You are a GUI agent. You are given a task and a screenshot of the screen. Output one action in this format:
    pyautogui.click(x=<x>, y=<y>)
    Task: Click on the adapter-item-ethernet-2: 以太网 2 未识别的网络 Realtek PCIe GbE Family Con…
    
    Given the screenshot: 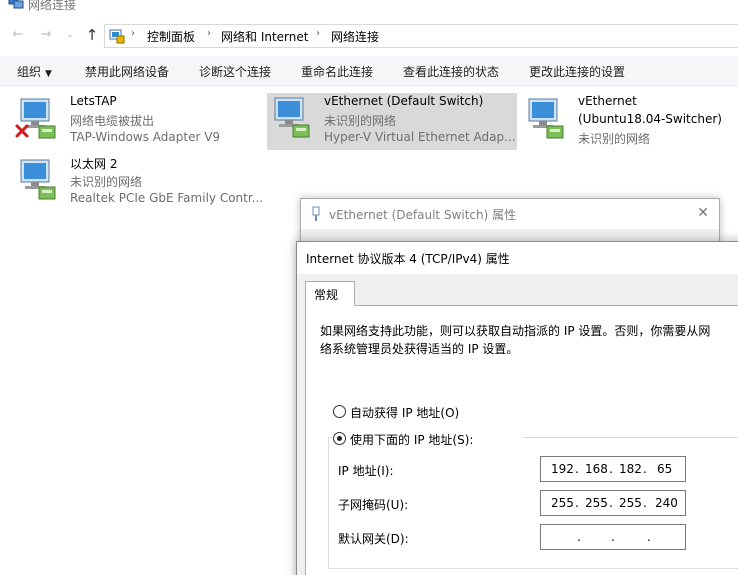 What is the action you would take?
    pyautogui.click(x=138, y=184)
    